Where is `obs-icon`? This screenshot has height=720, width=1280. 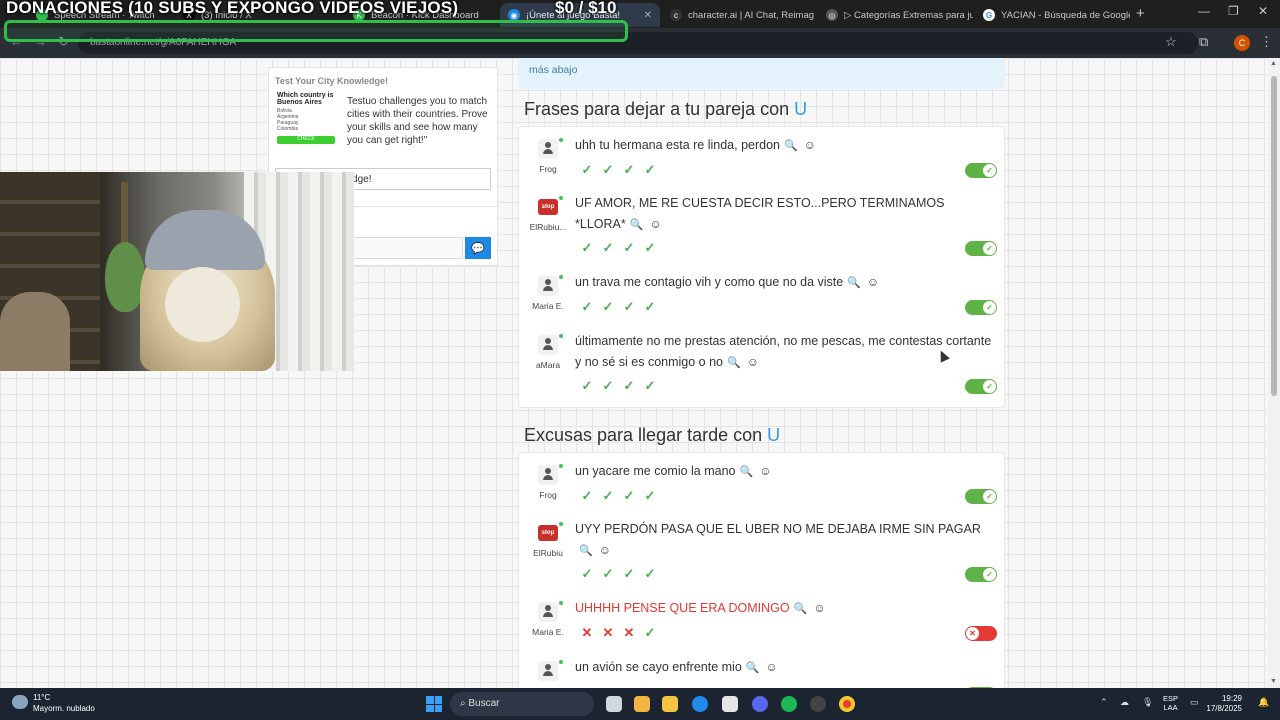
obs-icon is located at coordinates (818, 704).